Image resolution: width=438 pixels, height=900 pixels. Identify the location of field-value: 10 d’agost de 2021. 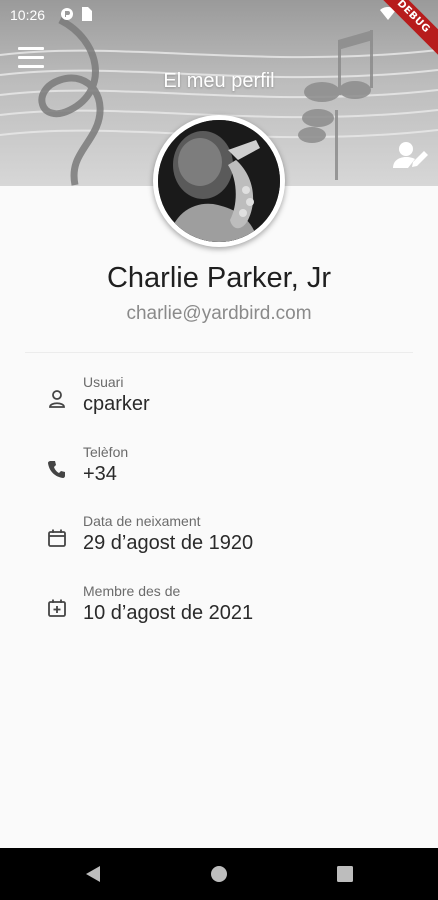
(168, 613).